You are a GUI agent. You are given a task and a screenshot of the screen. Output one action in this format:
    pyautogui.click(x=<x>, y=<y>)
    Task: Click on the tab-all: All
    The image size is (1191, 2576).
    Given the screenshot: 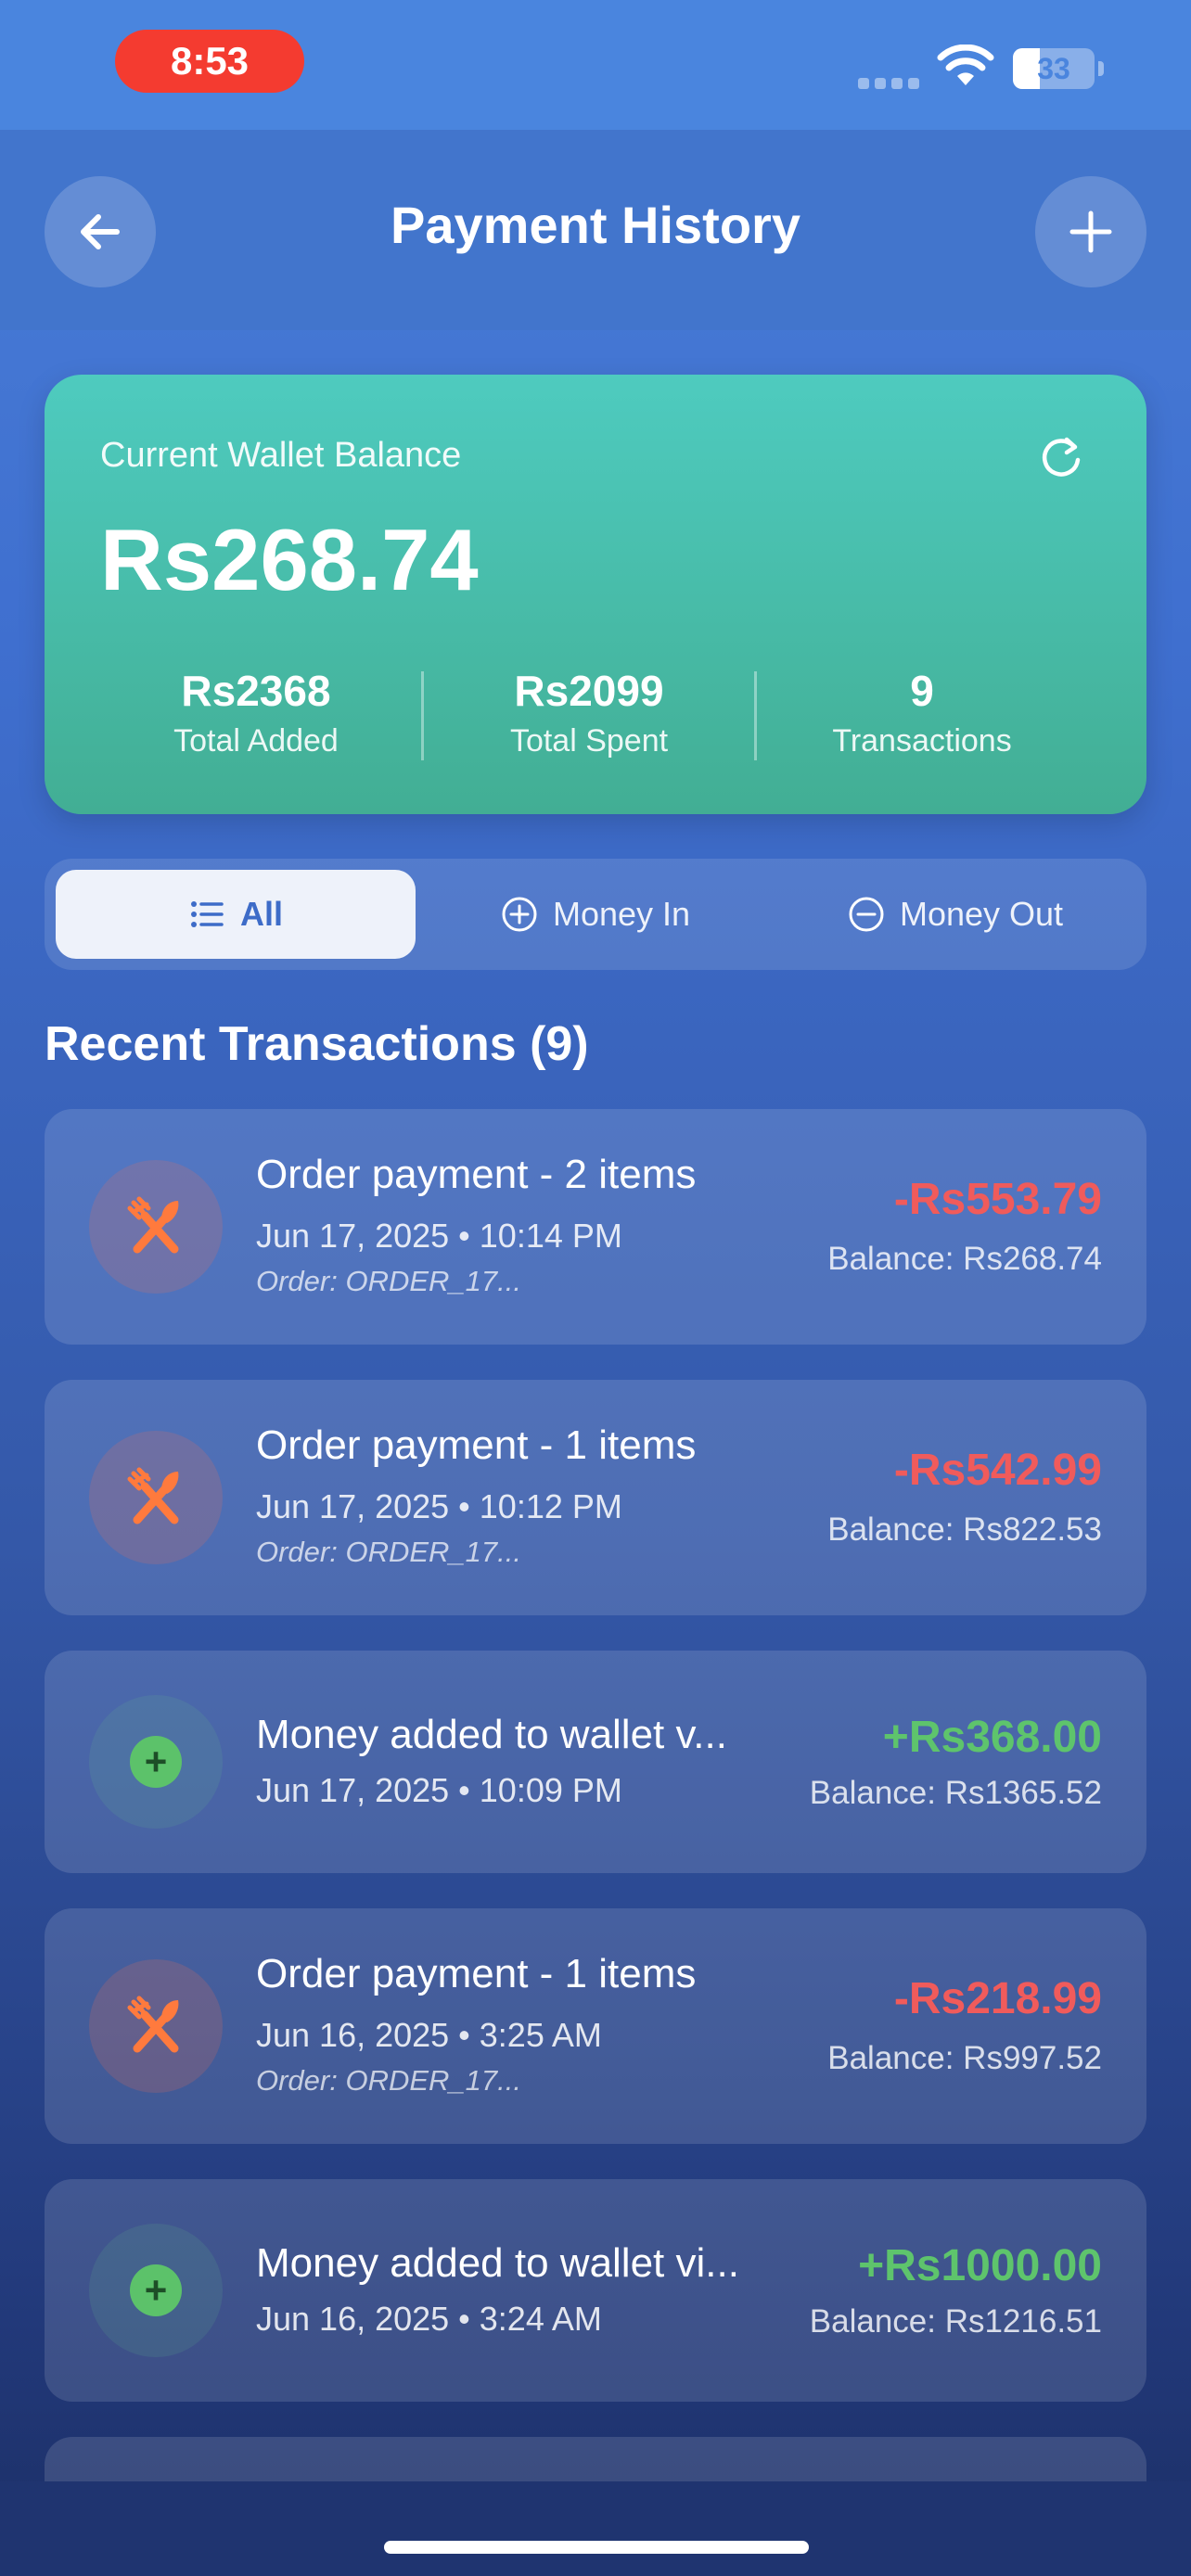 What is the action you would take?
    pyautogui.click(x=236, y=914)
    